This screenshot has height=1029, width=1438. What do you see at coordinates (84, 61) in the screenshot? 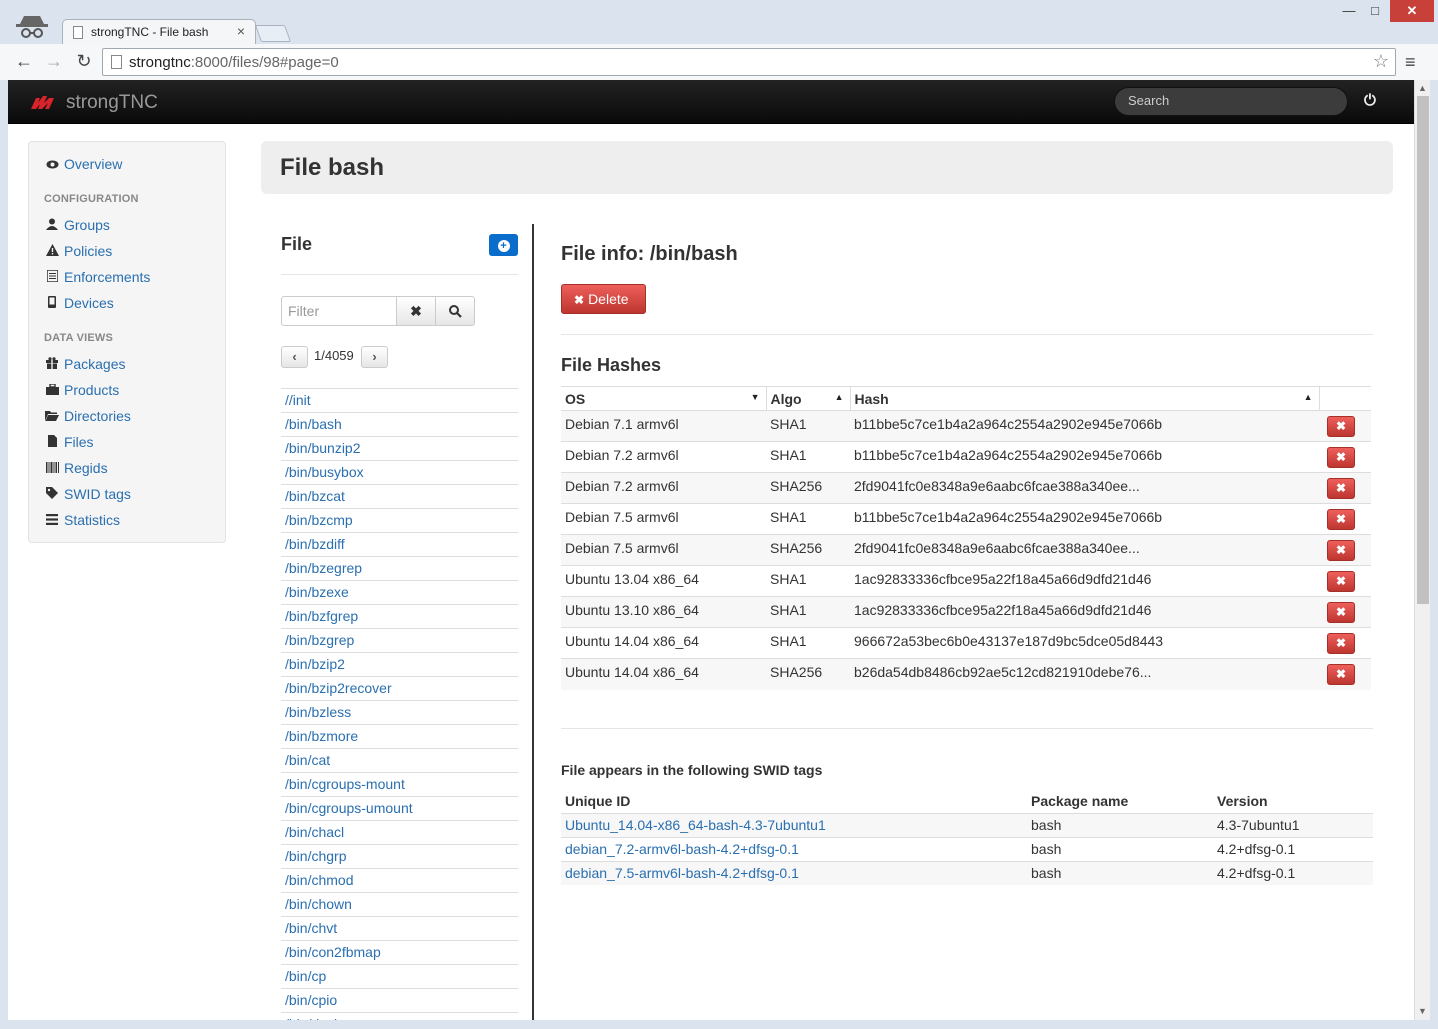
I see `reload-button: ↻` at bounding box center [84, 61].